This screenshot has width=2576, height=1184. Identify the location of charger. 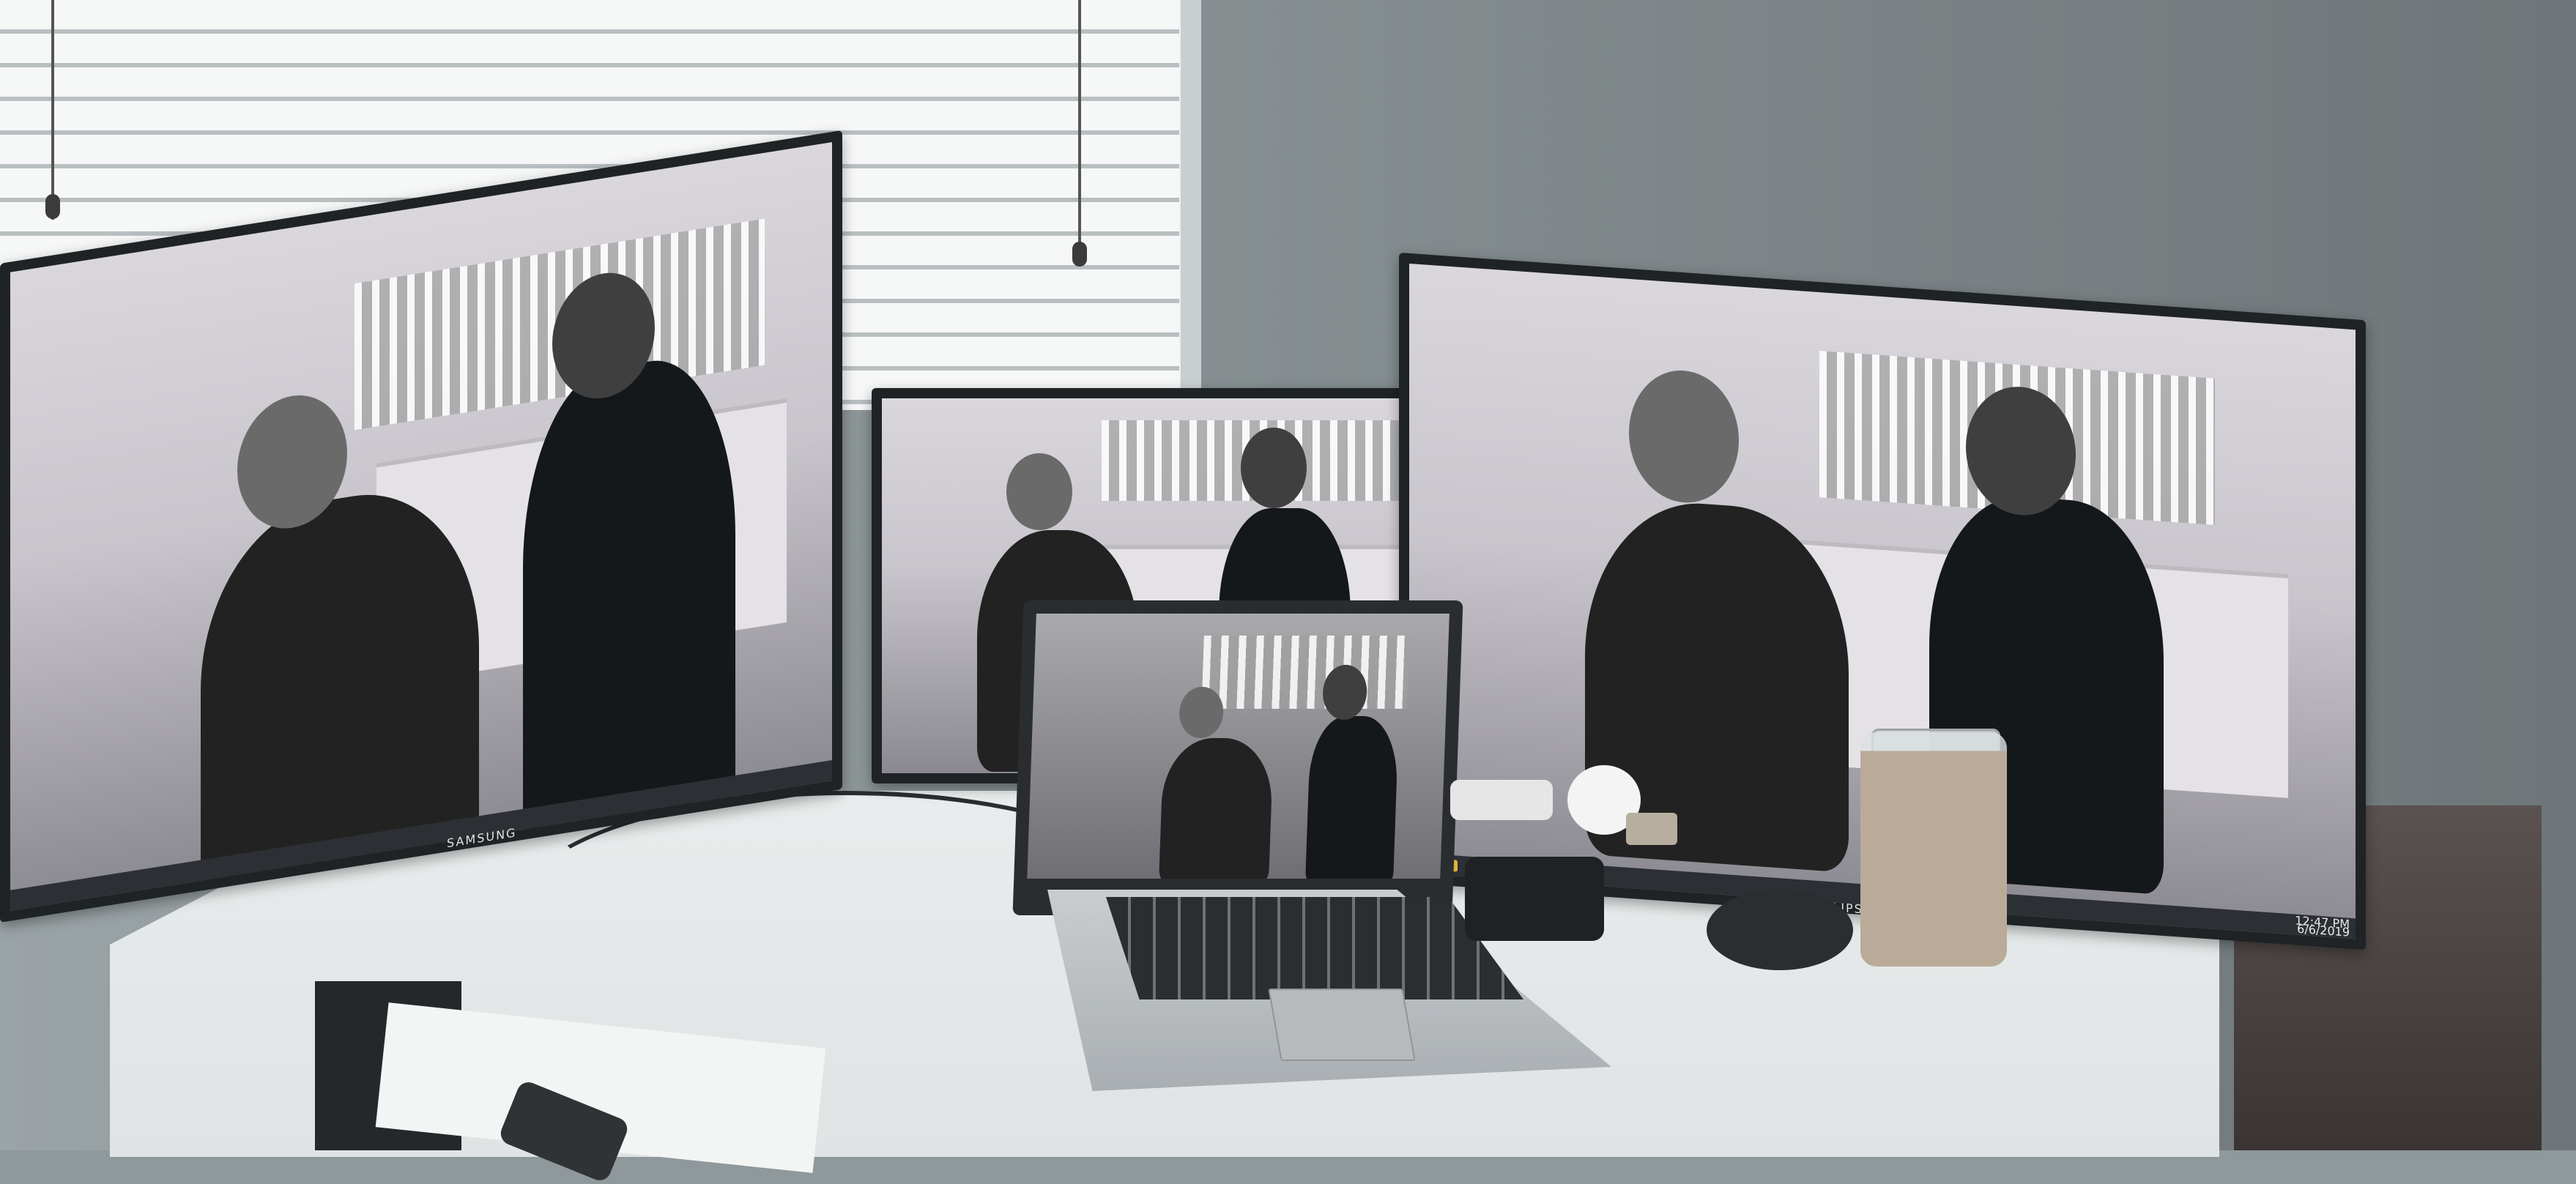
(1501, 800).